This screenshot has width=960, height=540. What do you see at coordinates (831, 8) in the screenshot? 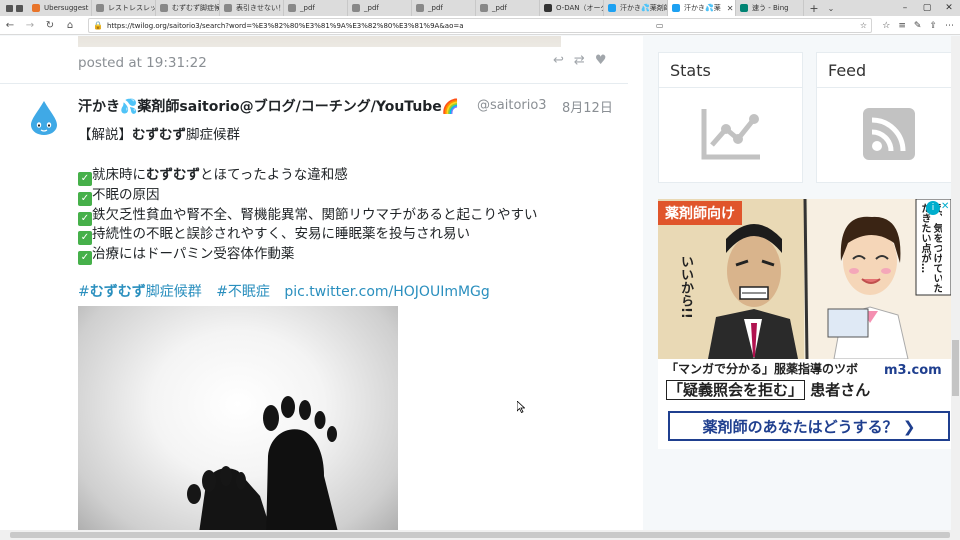
I see `tab-list-chevron-icon: ⌄` at bounding box center [831, 8].